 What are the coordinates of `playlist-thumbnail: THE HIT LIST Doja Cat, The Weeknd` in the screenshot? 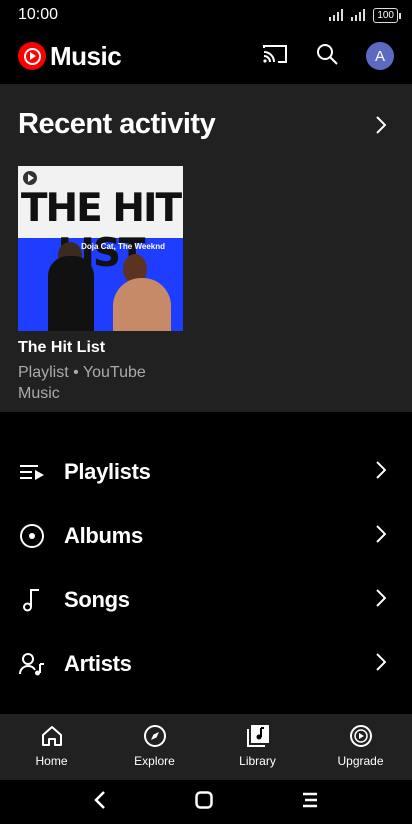 It's located at (100, 248).